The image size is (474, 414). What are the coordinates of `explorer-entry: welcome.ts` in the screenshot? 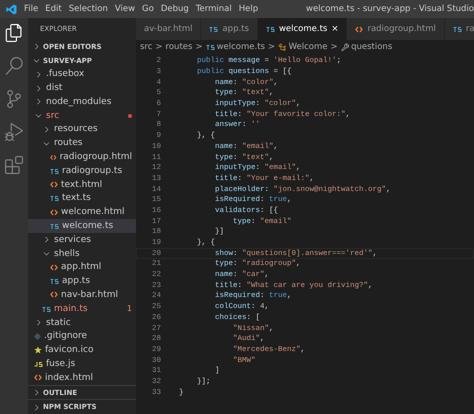 It's located at (82, 226).